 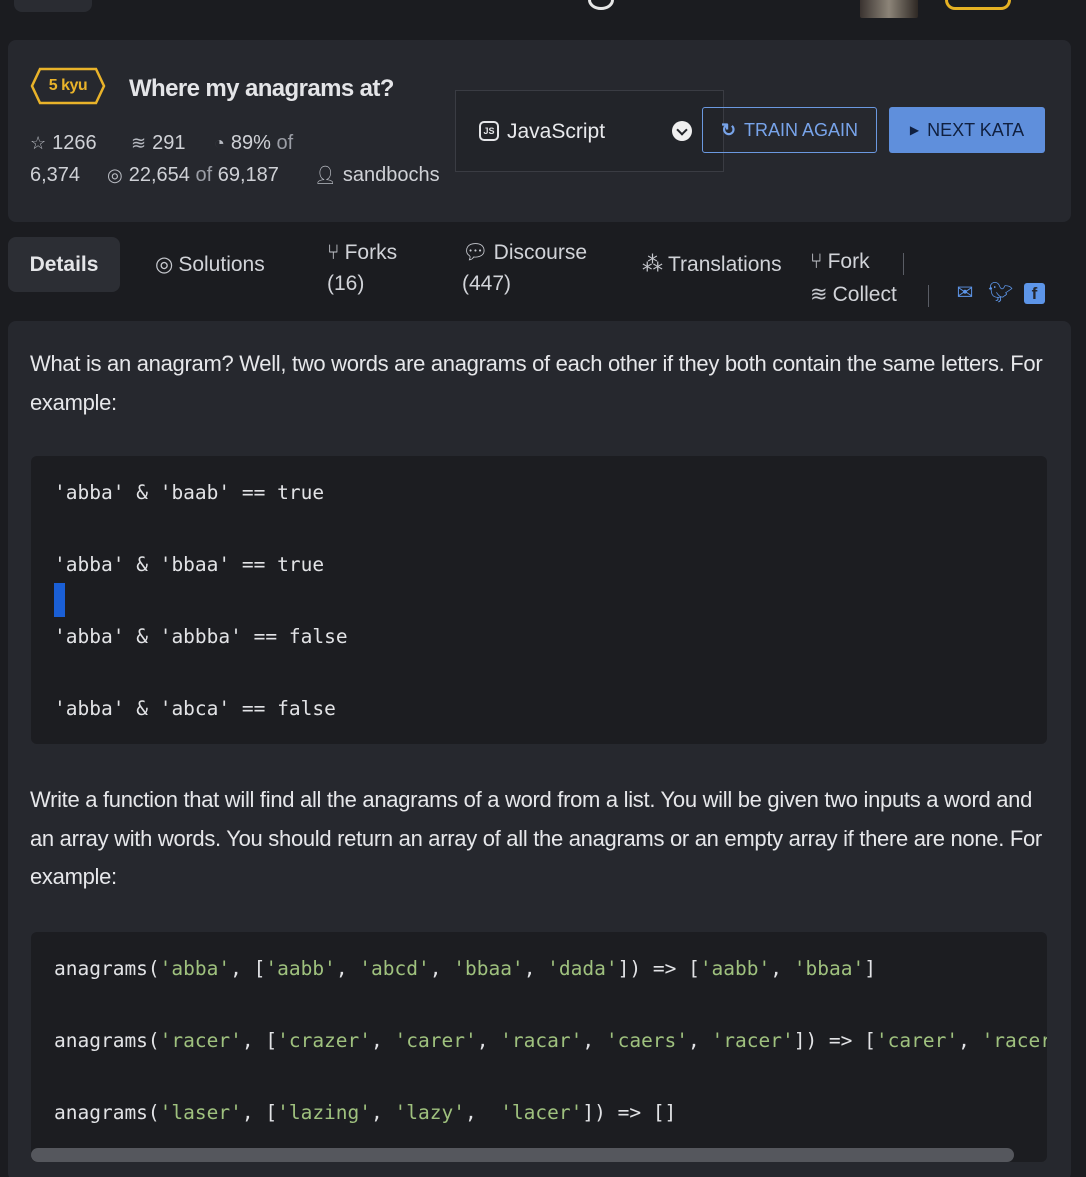 What do you see at coordinates (221, 264) in the screenshot?
I see `tab-solutions-label: Solutions` at bounding box center [221, 264].